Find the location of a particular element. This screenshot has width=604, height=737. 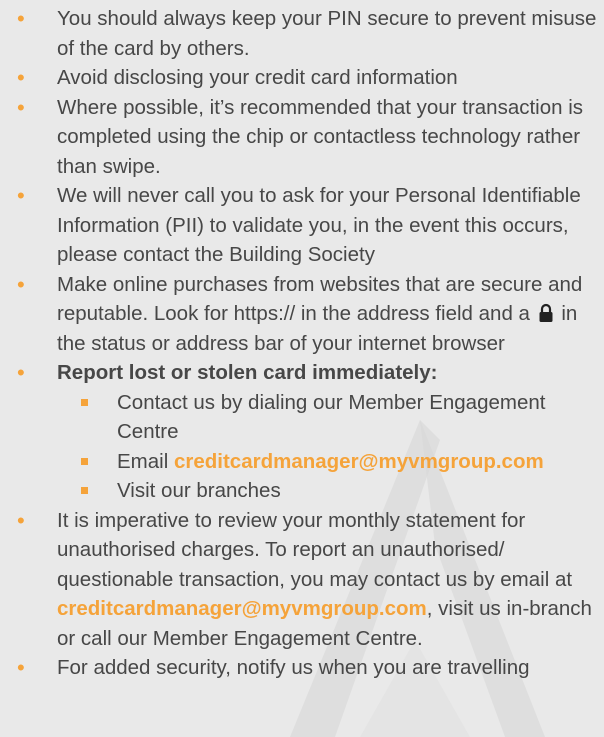

sub-list-item: Email creditcardmanager@myvmgroup.com is located at coordinates (328, 462).